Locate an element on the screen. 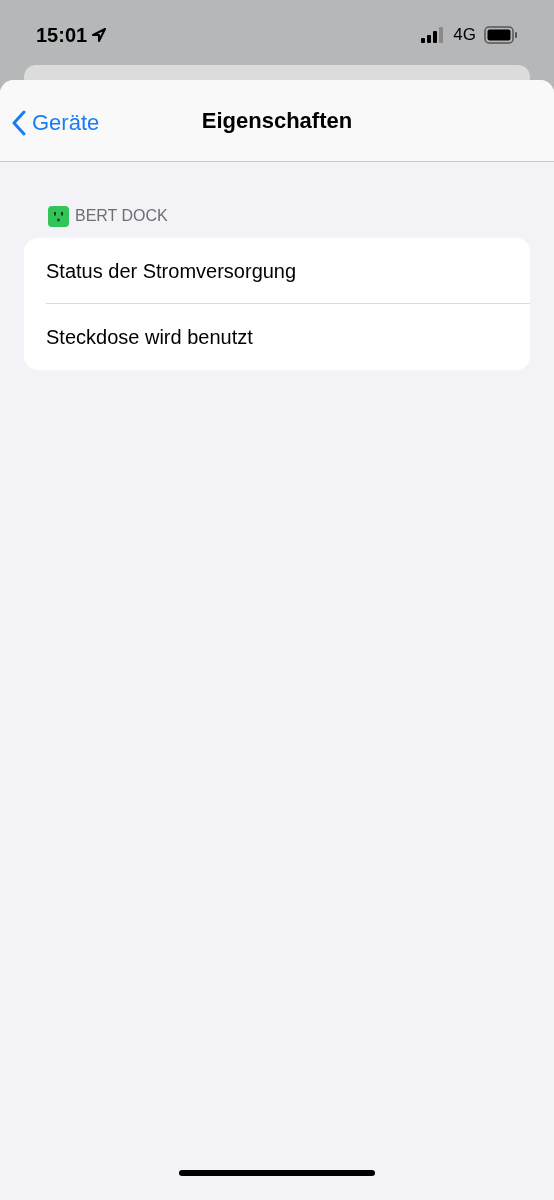 Image resolution: width=554 pixels, height=1200 pixels. back-button: Geräte is located at coordinates (56, 122).